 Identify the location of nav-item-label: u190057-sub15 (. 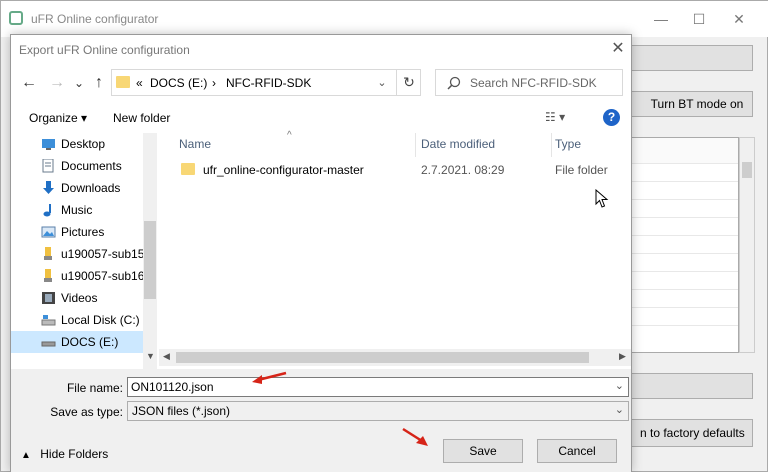
(102, 254).